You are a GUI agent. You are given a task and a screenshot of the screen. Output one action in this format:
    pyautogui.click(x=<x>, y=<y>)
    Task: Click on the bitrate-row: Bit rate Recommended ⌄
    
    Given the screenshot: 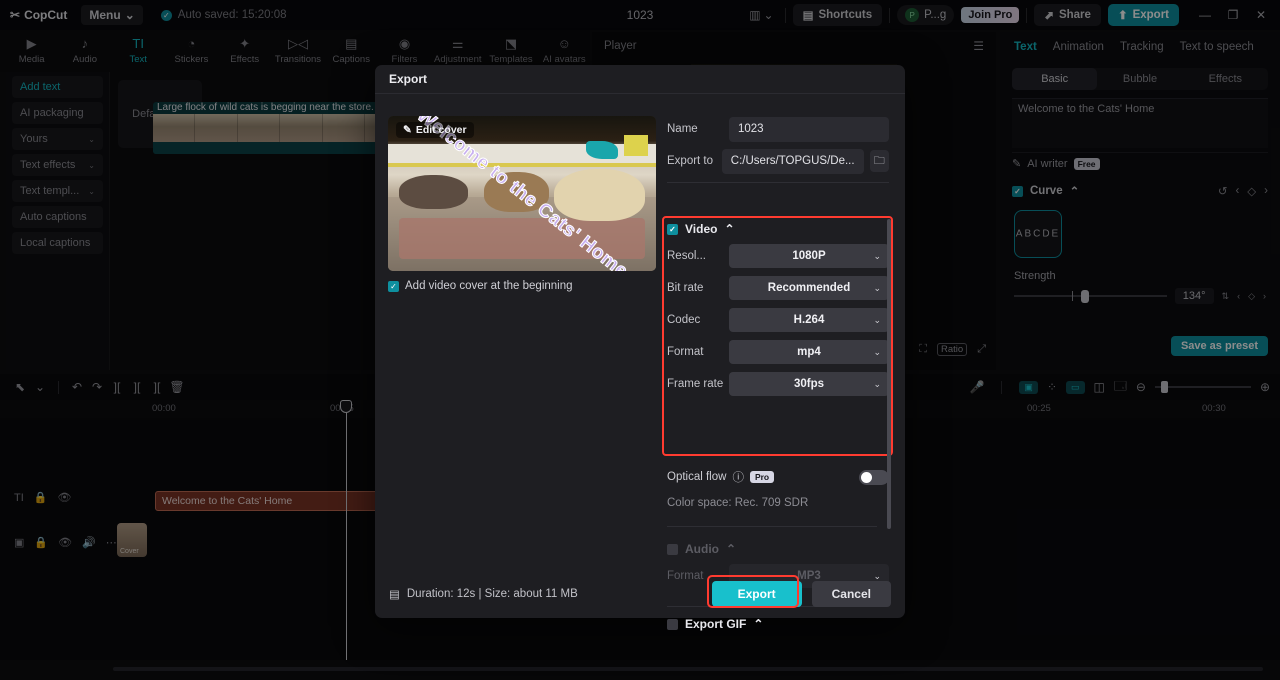 What is the action you would take?
    pyautogui.click(x=778, y=288)
    